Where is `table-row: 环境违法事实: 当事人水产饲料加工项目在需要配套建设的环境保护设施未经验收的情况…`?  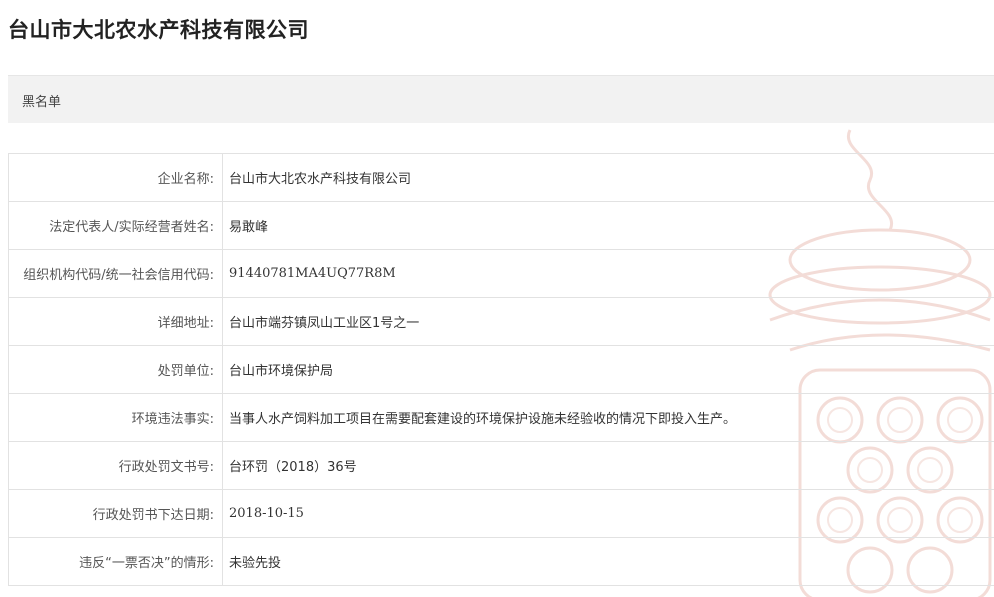
table-row: 环境违法事实: 当事人水产饲料加工项目在需要配套建设的环境保护设施未经验收的情况… is located at coordinates (501, 417).